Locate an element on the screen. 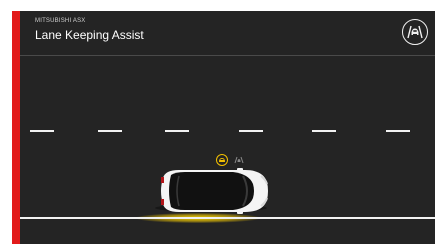  solid-lane-line is located at coordinates (227, 218).